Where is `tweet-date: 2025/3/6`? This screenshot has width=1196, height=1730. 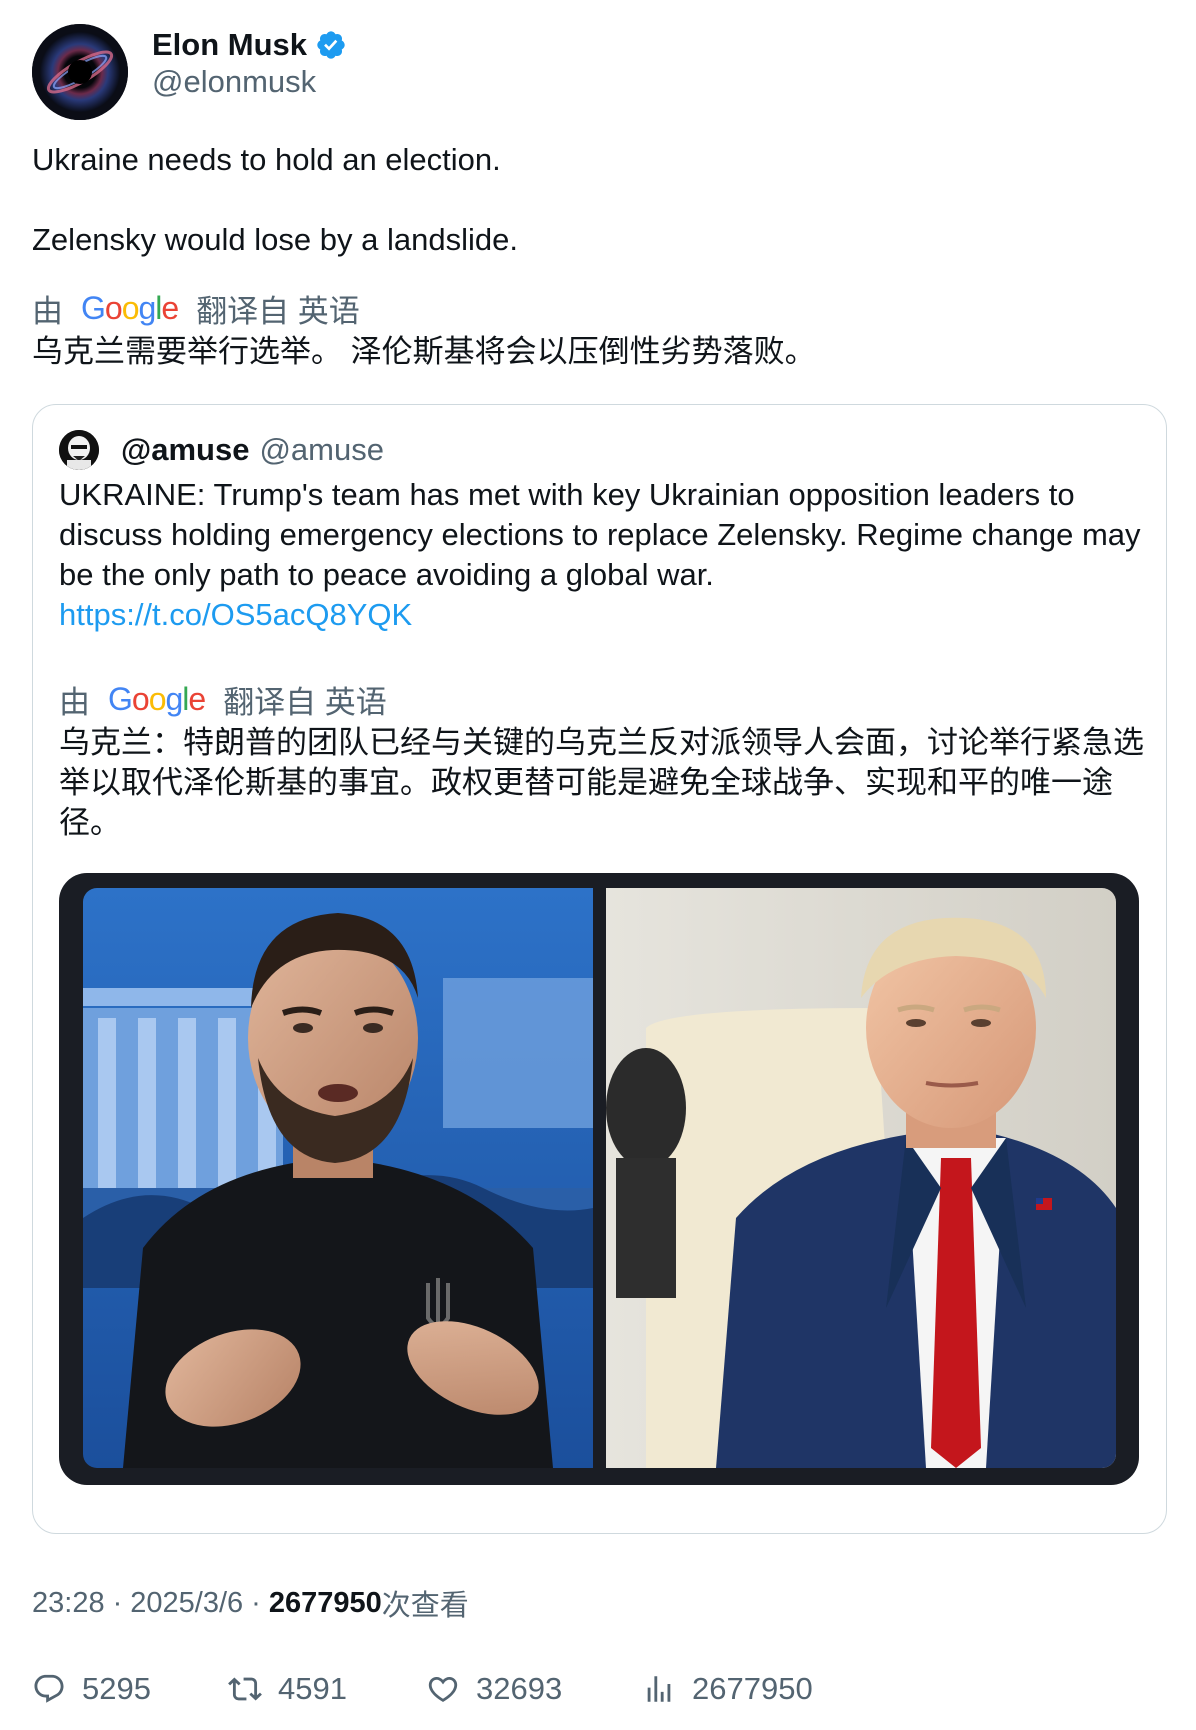 tweet-date: 2025/3/6 is located at coordinates (186, 1603).